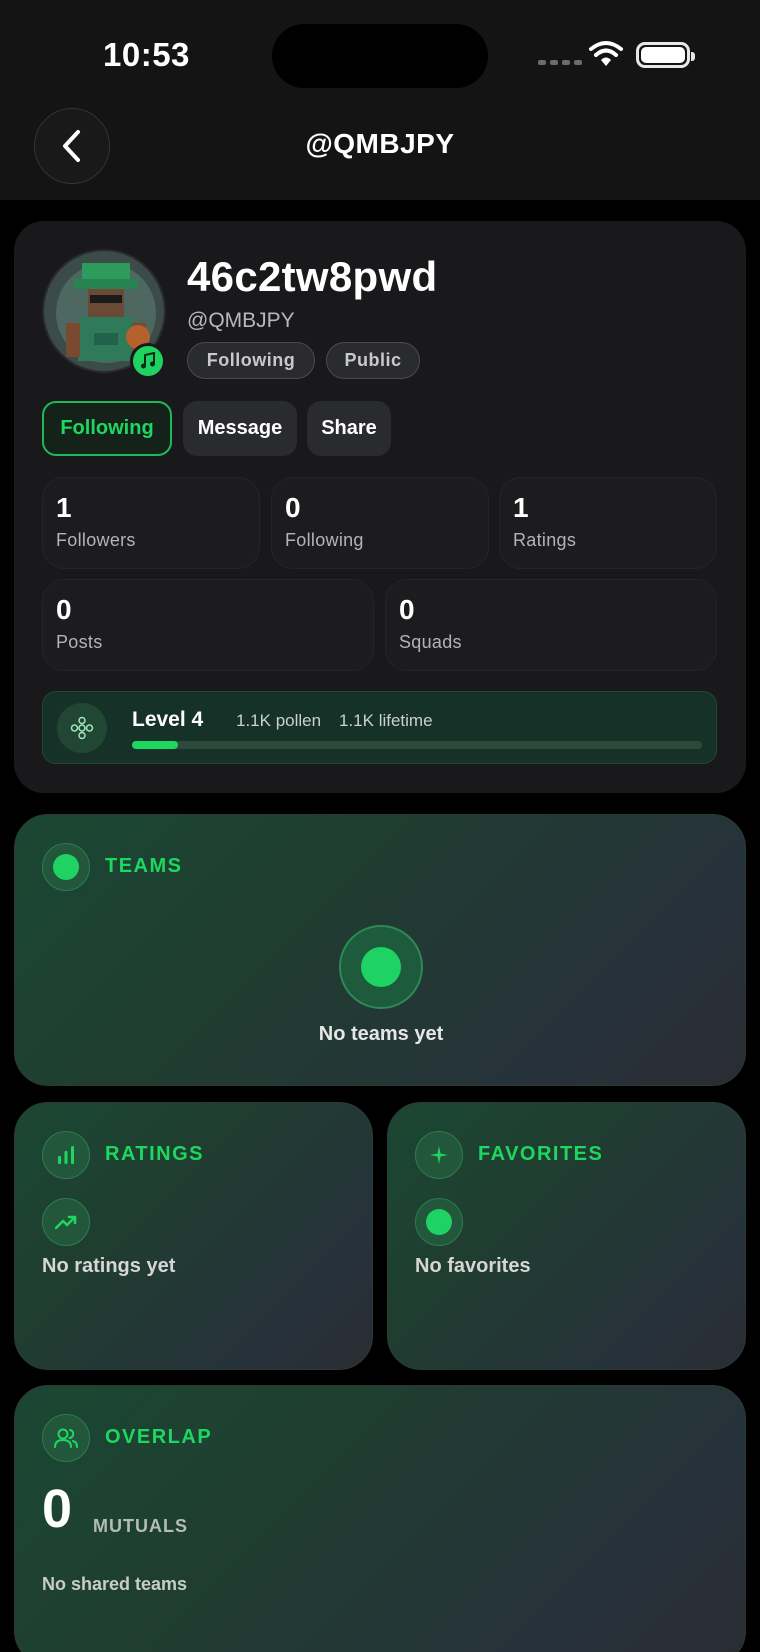 The image size is (760, 1652). What do you see at coordinates (208, 625) in the screenshot?
I see `posts-stat: 0 Posts` at bounding box center [208, 625].